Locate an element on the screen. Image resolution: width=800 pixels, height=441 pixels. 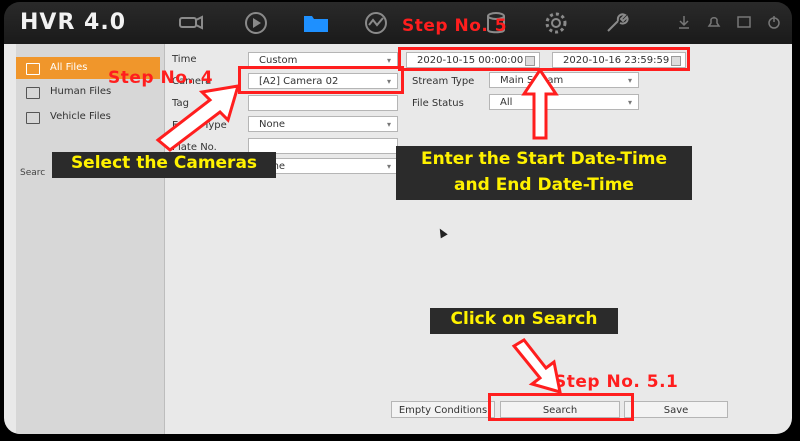
wrench-icon is located at coordinates (616, 23).